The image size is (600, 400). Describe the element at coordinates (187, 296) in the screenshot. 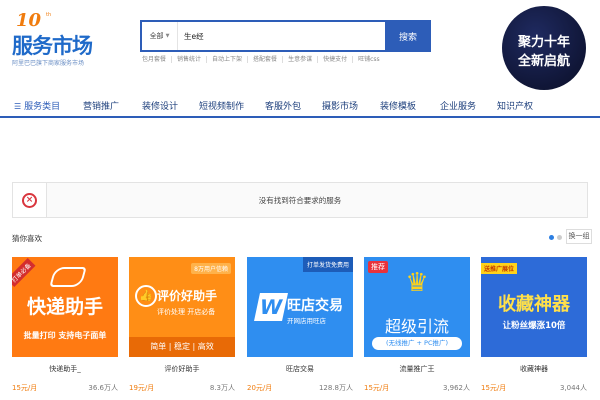

I see `card-headline: 评价好助手` at that location.